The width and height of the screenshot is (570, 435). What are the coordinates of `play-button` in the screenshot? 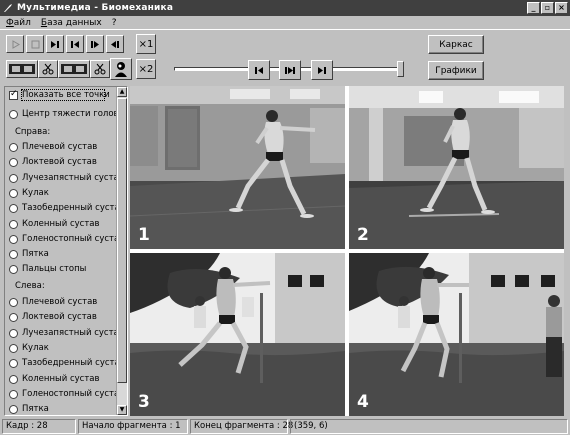 It's located at (15, 44).